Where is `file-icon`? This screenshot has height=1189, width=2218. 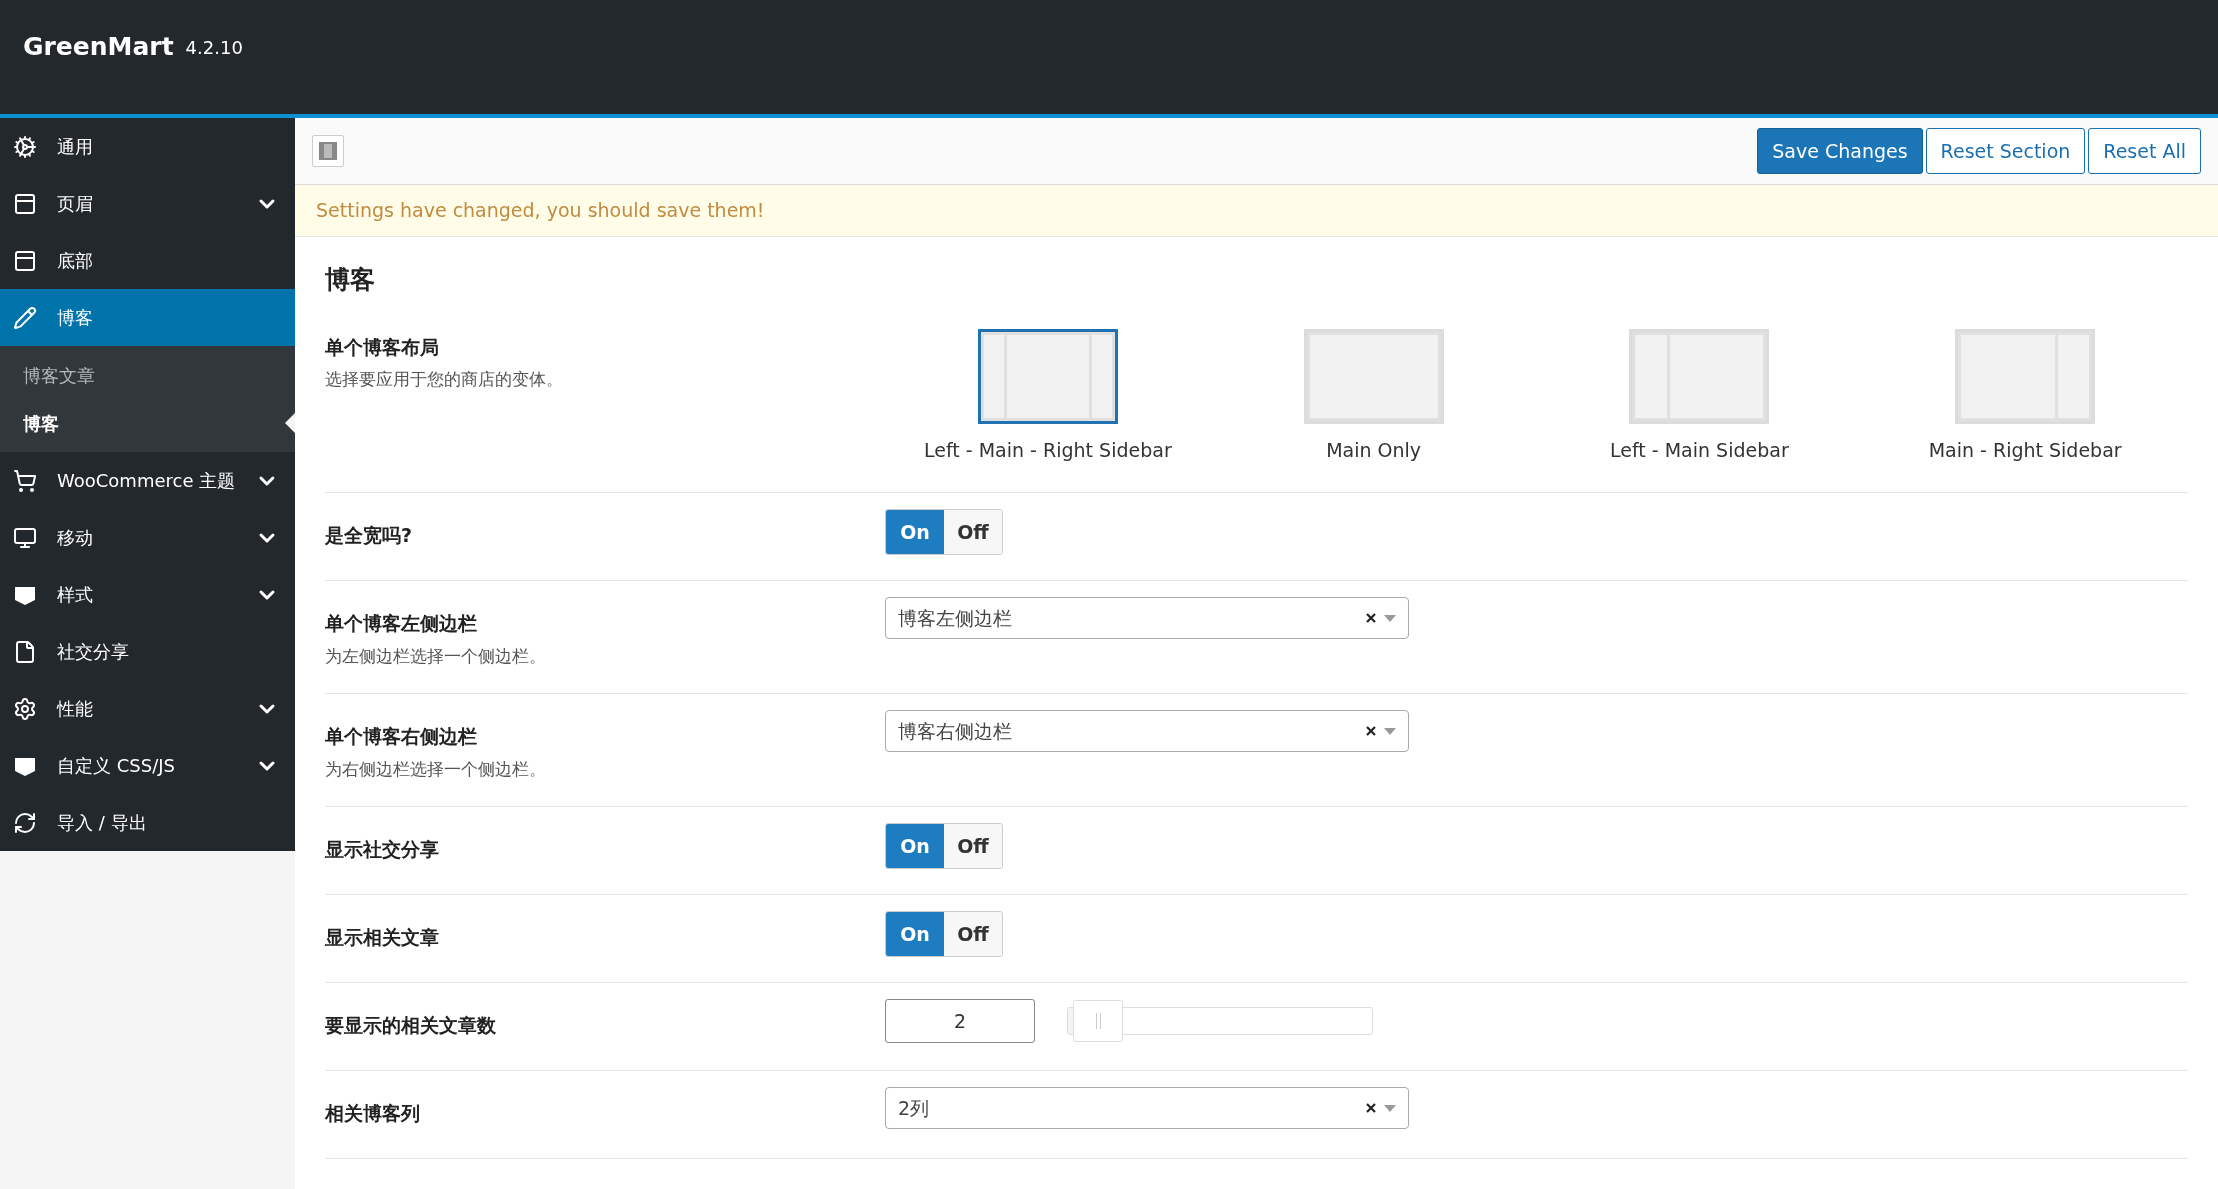
file-icon is located at coordinates (25, 651).